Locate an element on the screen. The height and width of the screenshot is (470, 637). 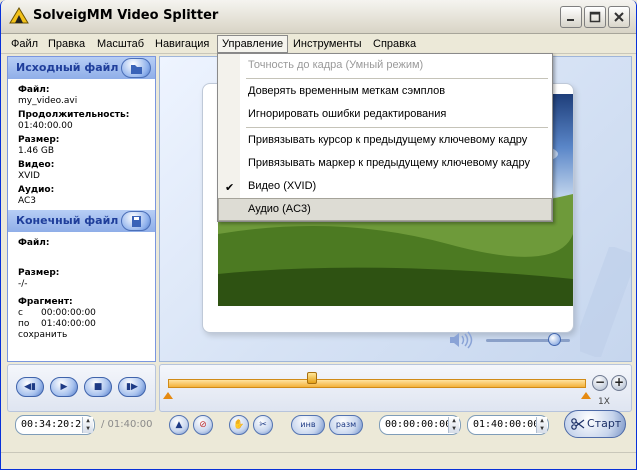
volume-slider-knob is located at coordinates (554, 339).